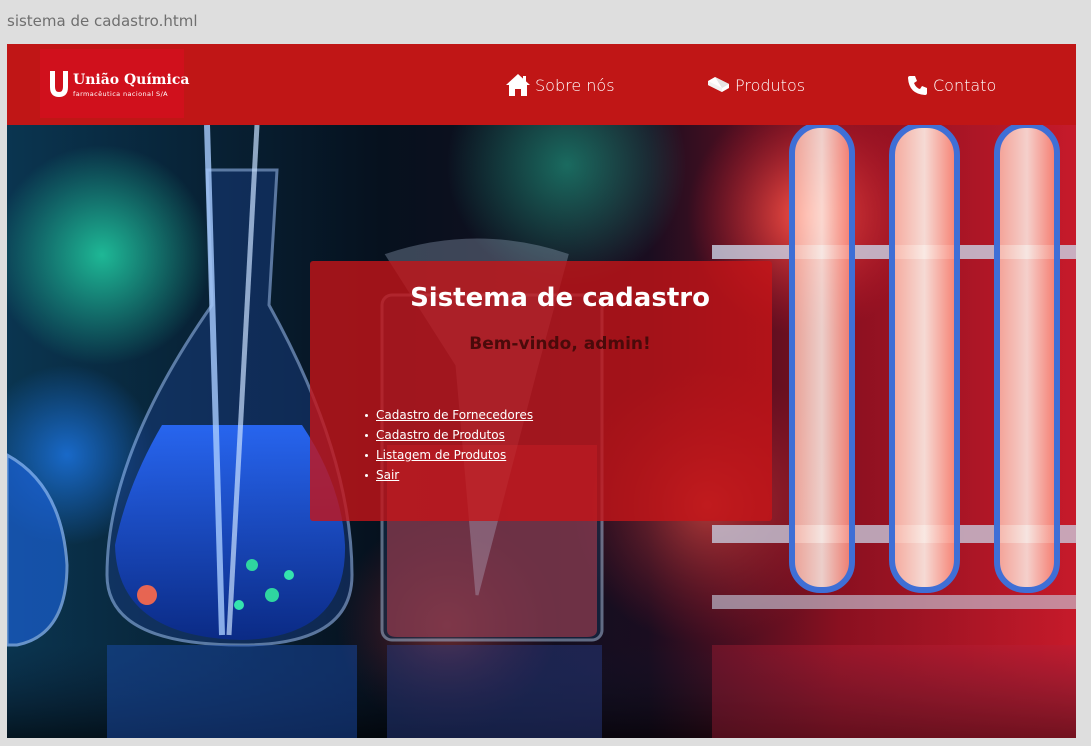 Image resolution: width=1091 pixels, height=746 pixels. Describe the element at coordinates (102, 21) in the screenshot. I see `file-tab-title: sistema de cadastro.html` at that location.